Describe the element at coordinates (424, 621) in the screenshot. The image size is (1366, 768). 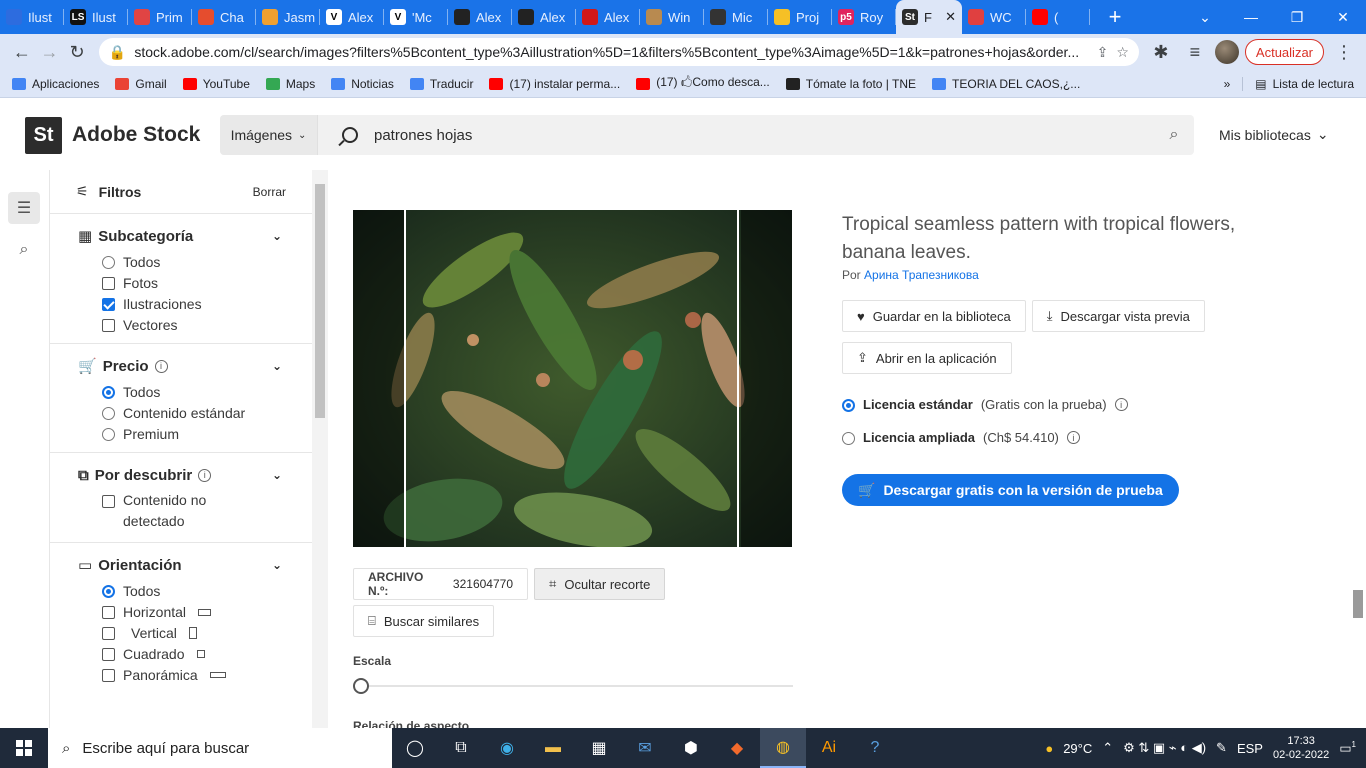
I see `find-similar-button: ⌸ Buscar similares` at that location.